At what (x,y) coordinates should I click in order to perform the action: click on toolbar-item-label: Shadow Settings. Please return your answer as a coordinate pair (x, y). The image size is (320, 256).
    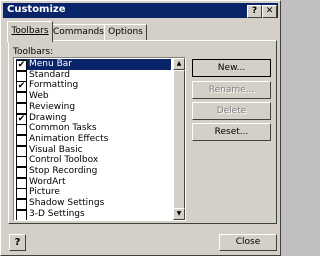
    Looking at the image, I should click on (67, 203).